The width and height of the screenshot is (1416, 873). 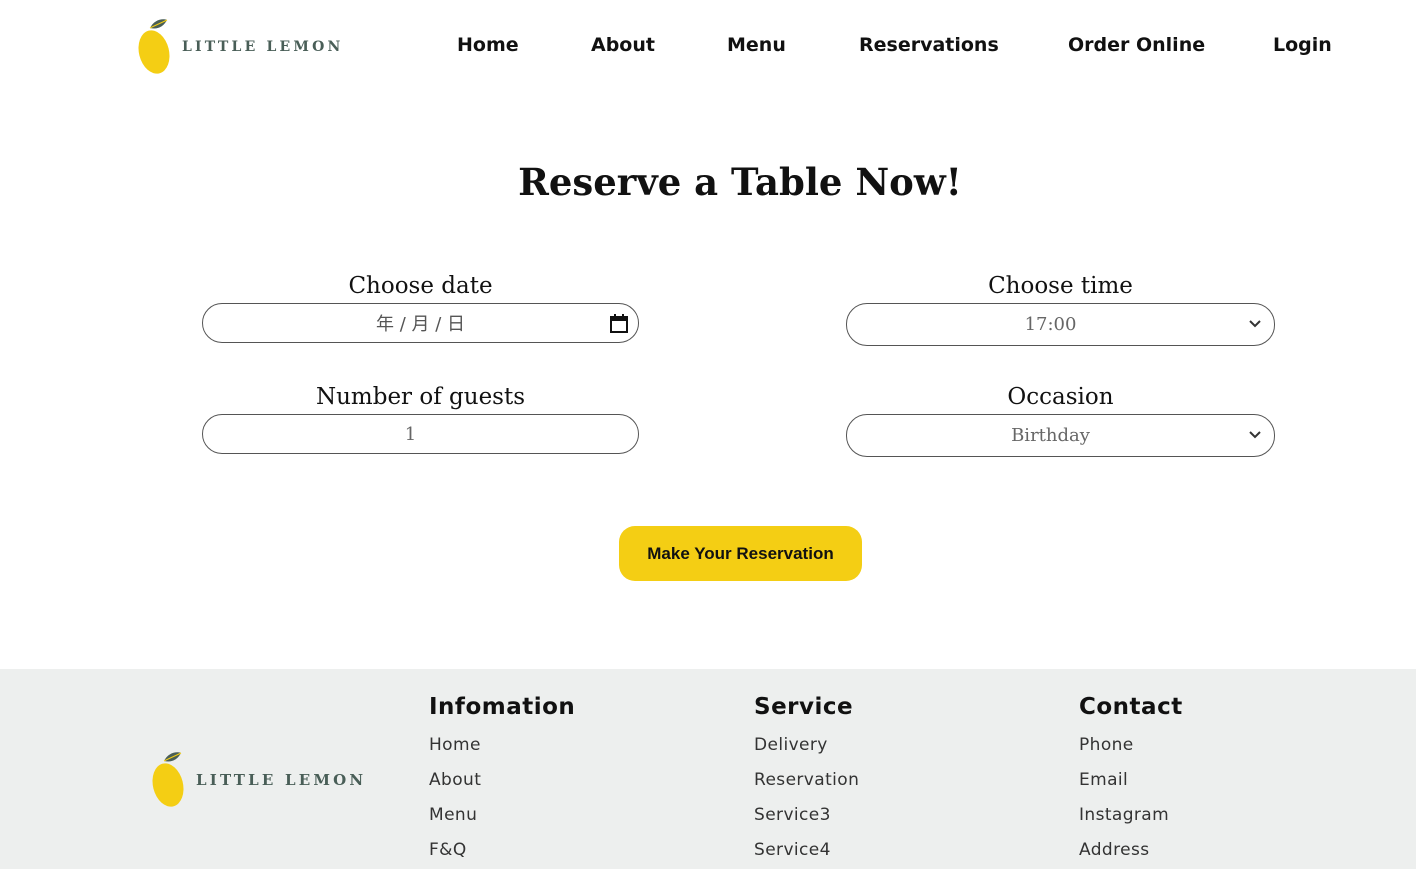 I want to click on date-input: 年 / 月 / 日, so click(x=420, y=323).